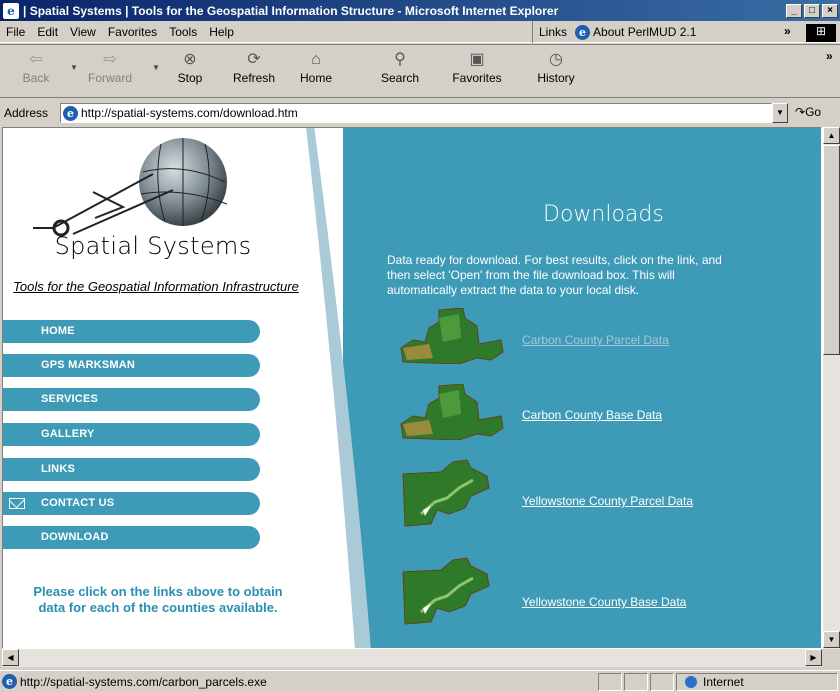  What do you see at coordinates (812, 10) in the screenshot?
I see `maximize-button: □` at bounding box center [812, 10].